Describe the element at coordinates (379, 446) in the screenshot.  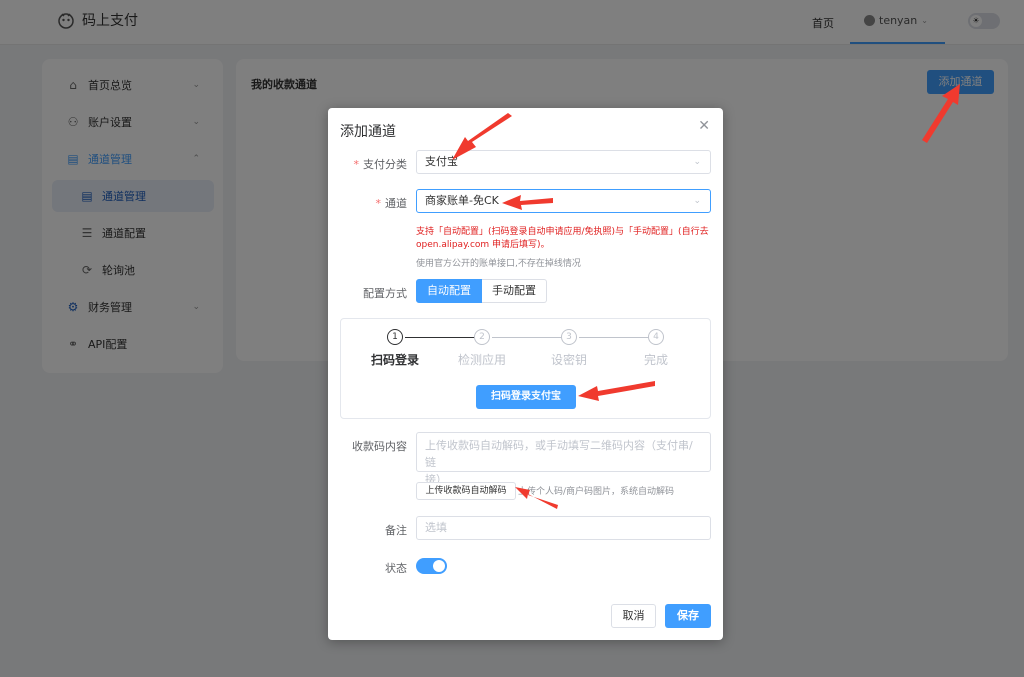
I see `qr-content-label: 收款码内容` at that location.